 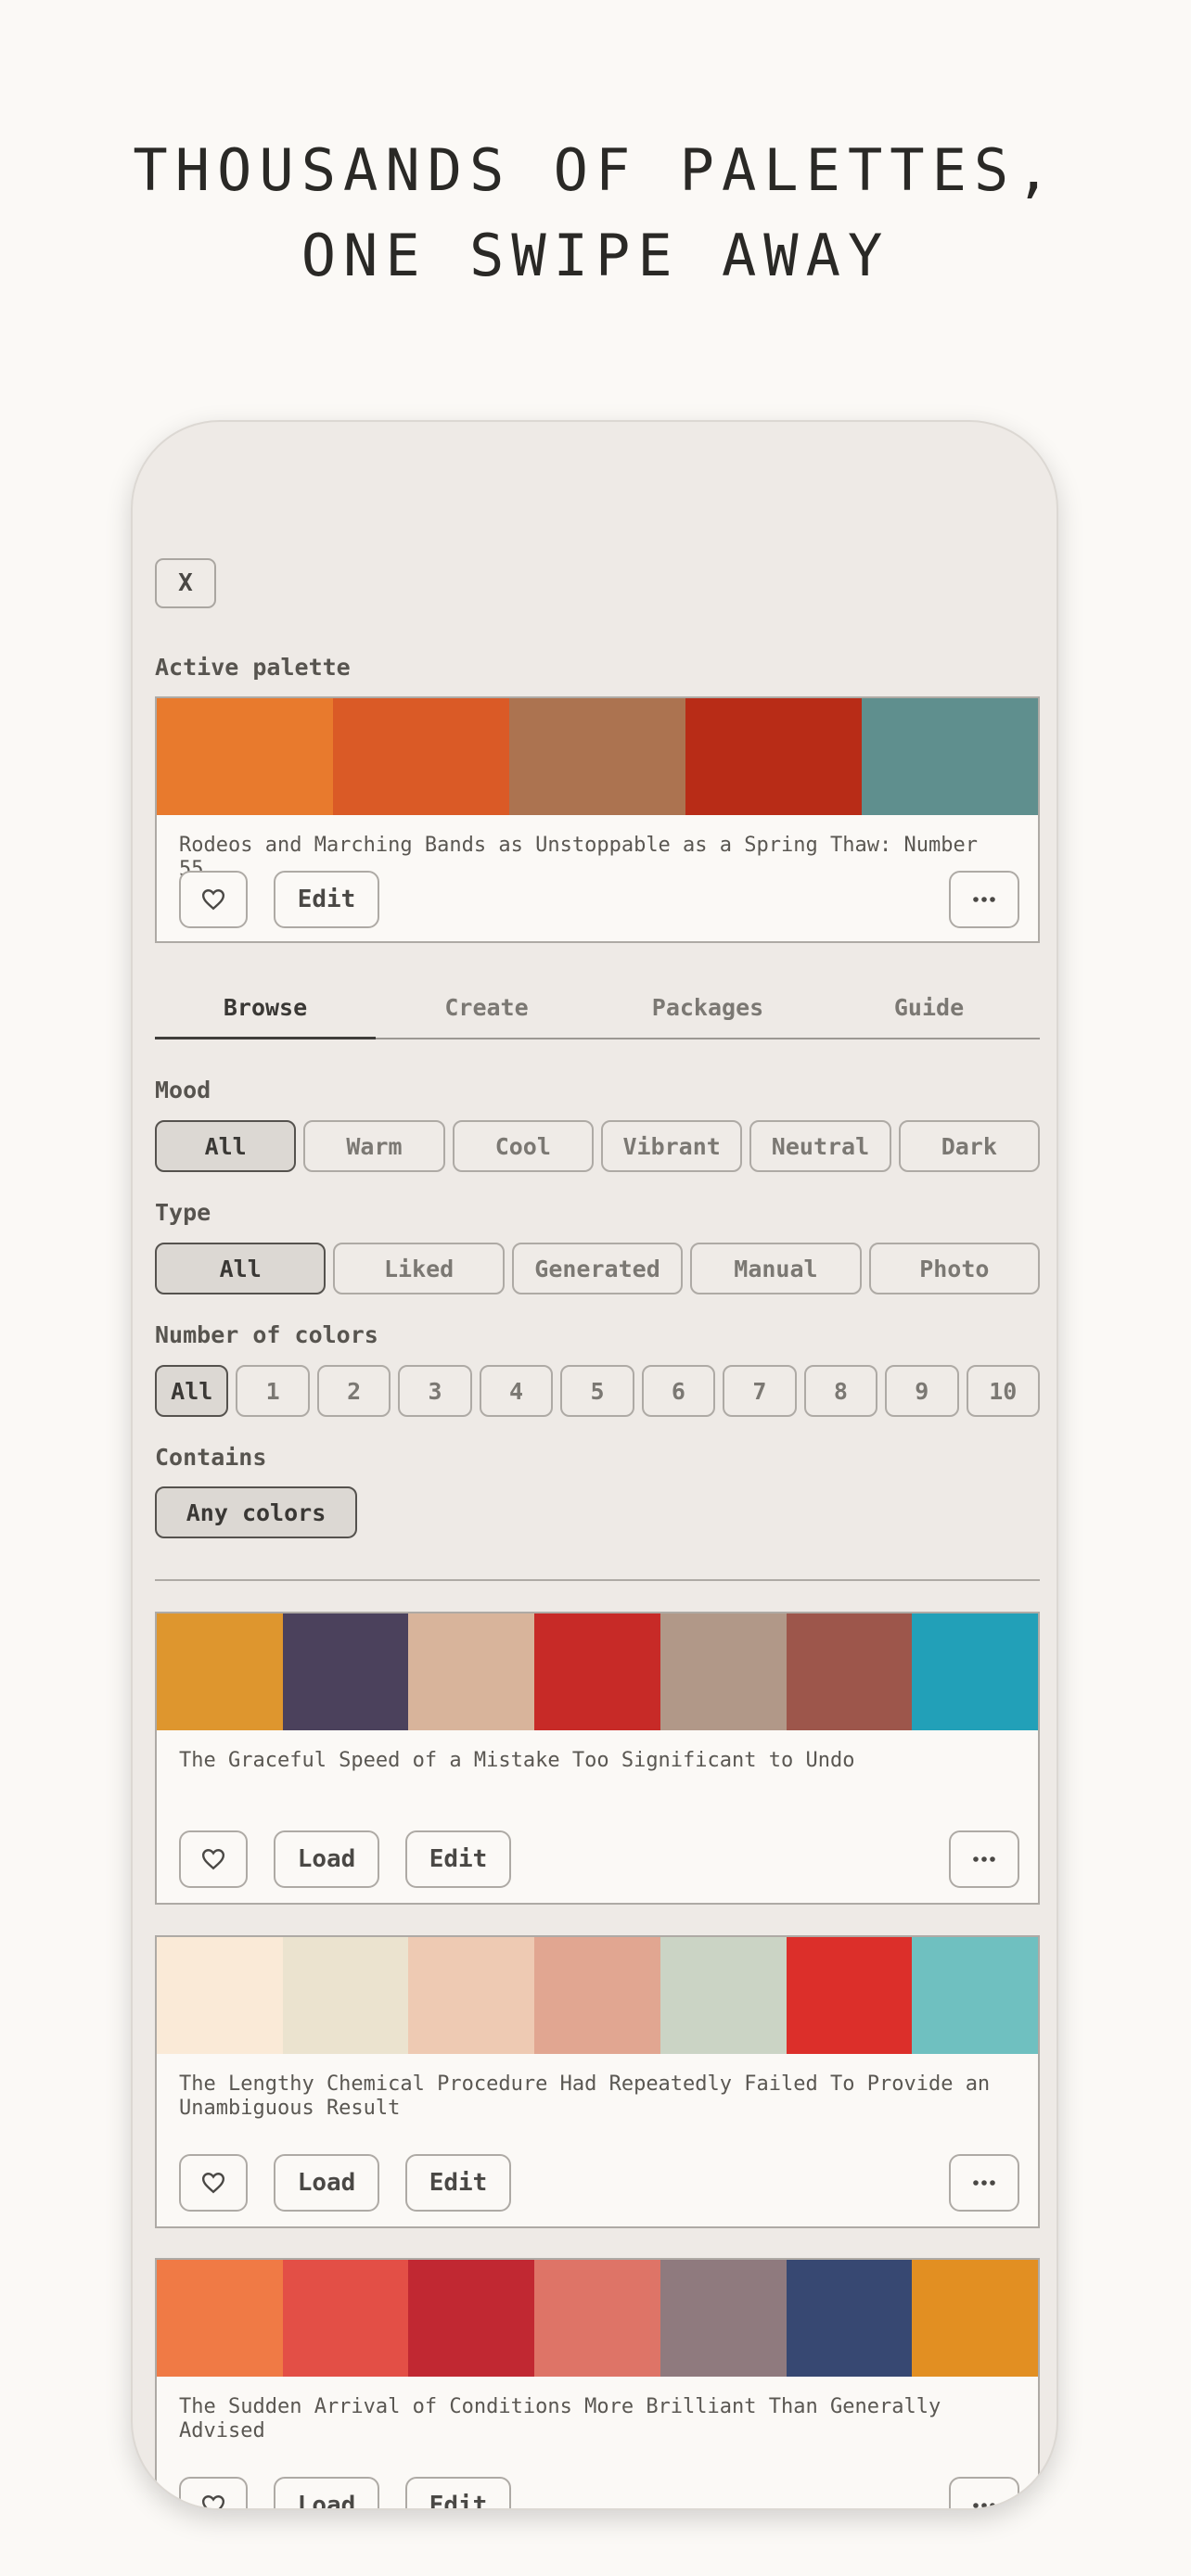 I want to click on tab-packages: Packages, so click(x=707, y=1007).